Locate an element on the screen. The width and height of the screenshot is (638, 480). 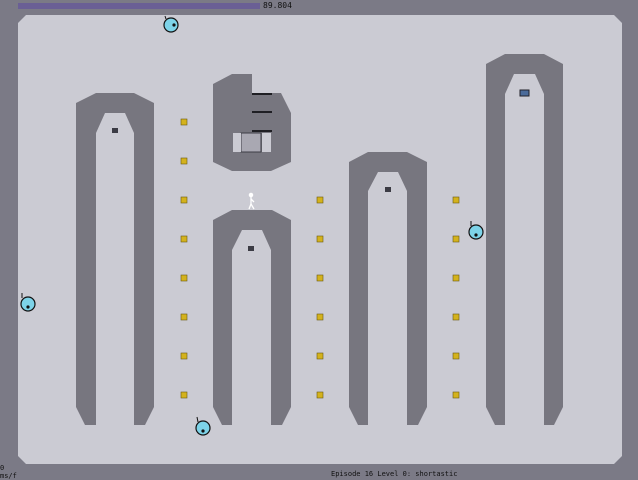
exit-door-slot-left is located at coordinates (237, 142).